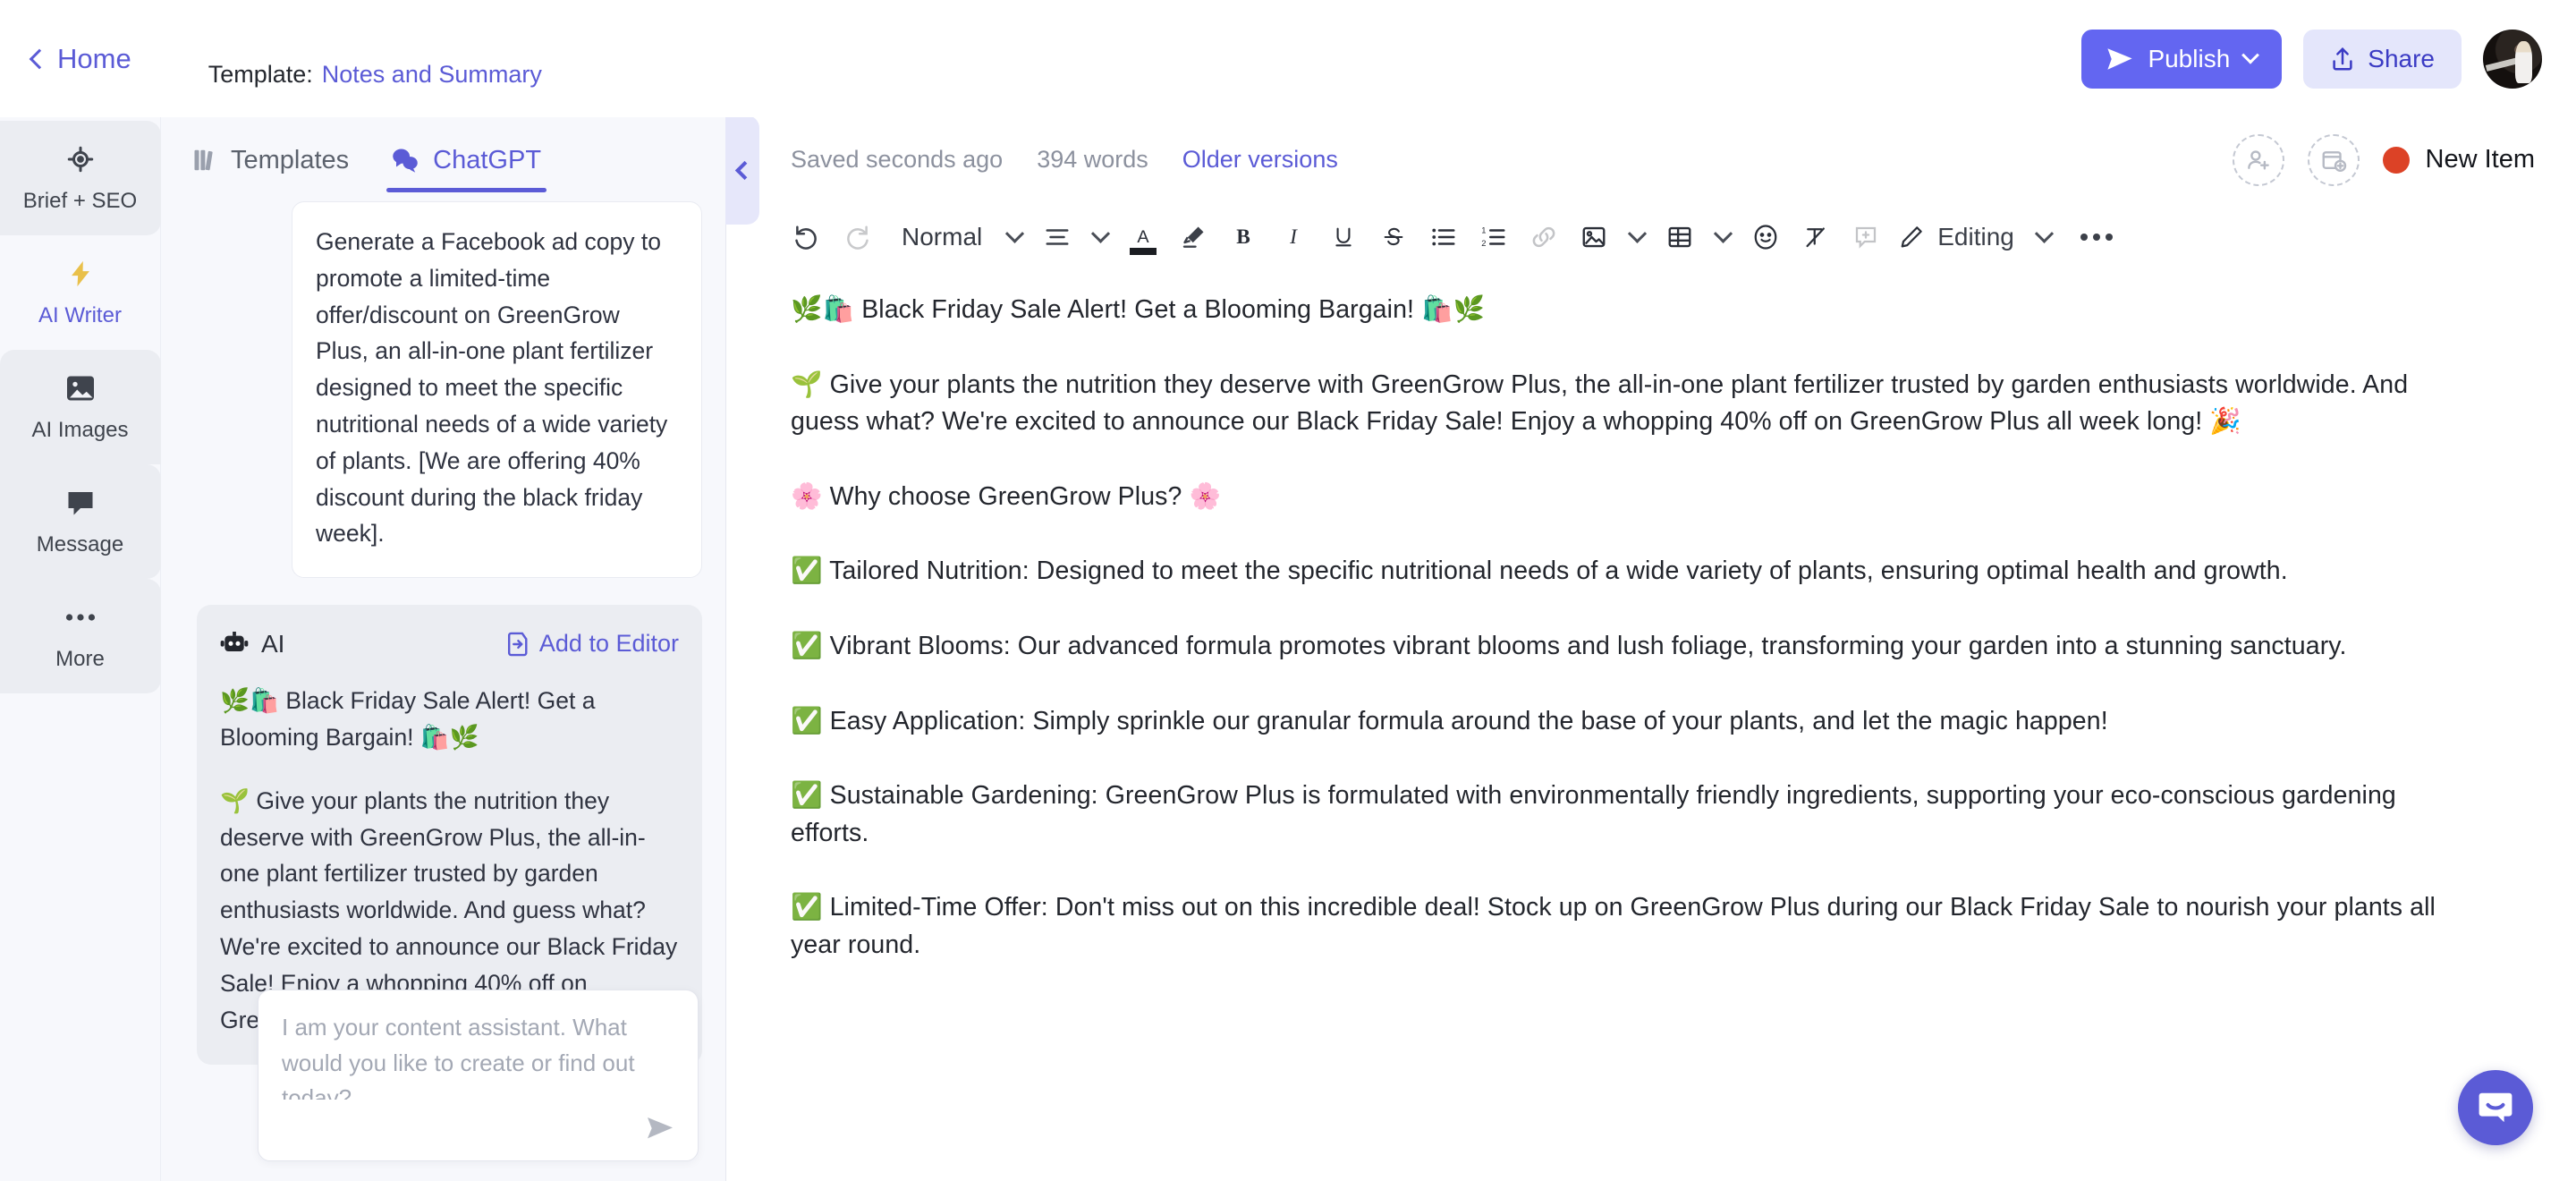 The height and width of the screenshot is (1181, 2576). I want to click on tab-label: Templates, so click(290, 159).